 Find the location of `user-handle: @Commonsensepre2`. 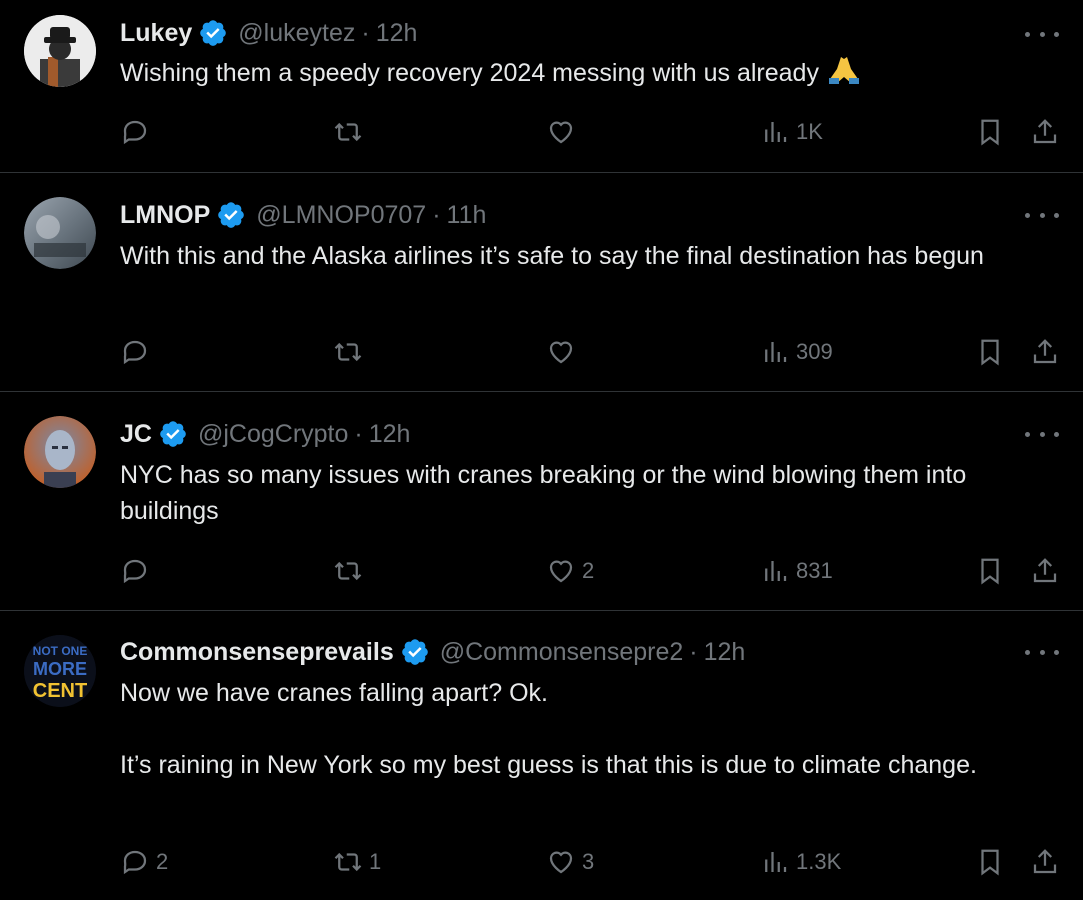

user-handle: @Commonsensepre2 is located at coordinates (562, 652).